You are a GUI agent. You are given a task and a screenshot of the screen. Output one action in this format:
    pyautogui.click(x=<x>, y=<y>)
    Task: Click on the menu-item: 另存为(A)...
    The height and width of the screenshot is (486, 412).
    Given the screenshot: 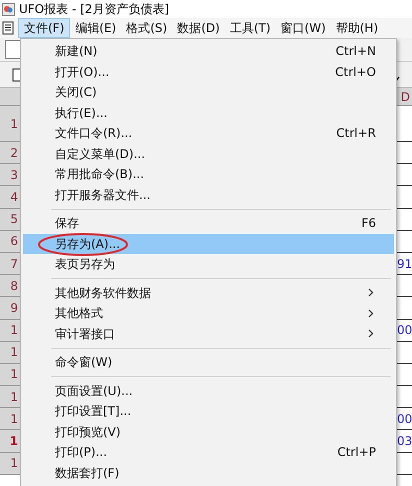 What is the action you would take?
    pyautogui.click(x=208, y=244)
    